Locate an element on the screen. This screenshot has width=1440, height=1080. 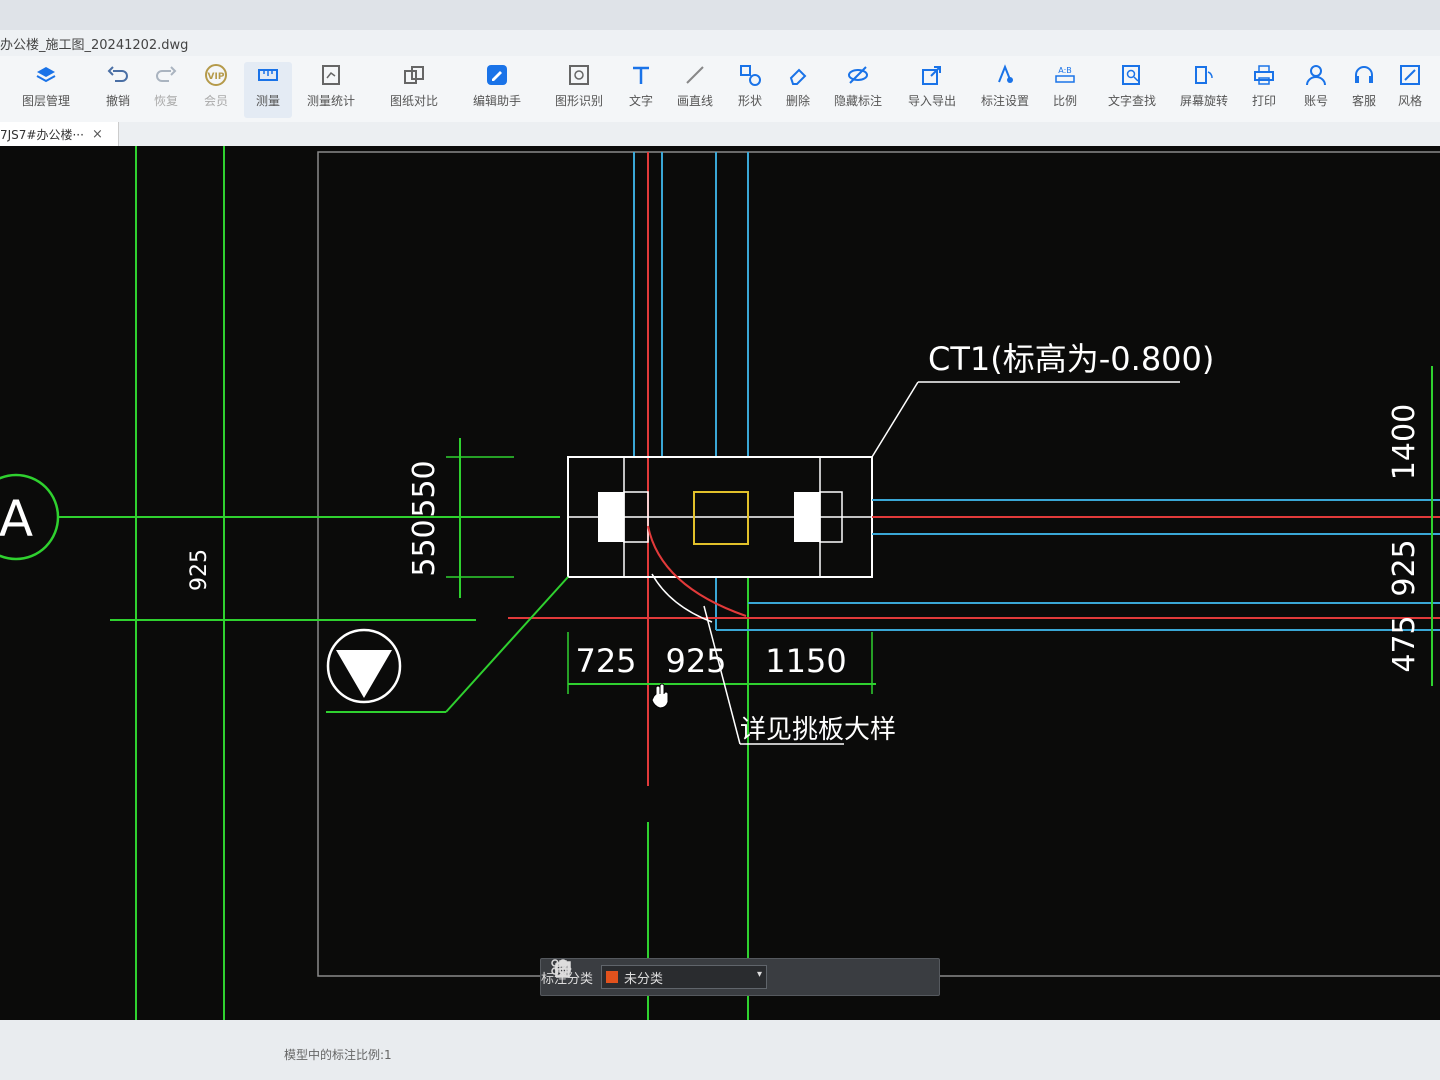
layers-icon is located at coordinates (46, 75).